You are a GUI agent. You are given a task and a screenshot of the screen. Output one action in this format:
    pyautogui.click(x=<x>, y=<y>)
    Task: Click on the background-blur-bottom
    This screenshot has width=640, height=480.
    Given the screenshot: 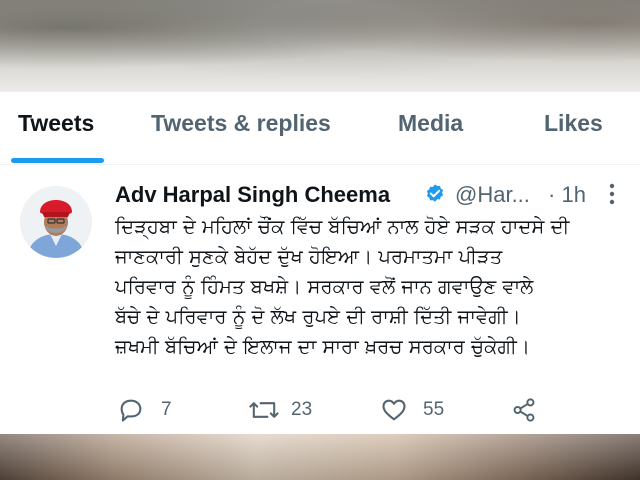 What is the action you would take?
    pyautogui.click(x=320, y=457)
    